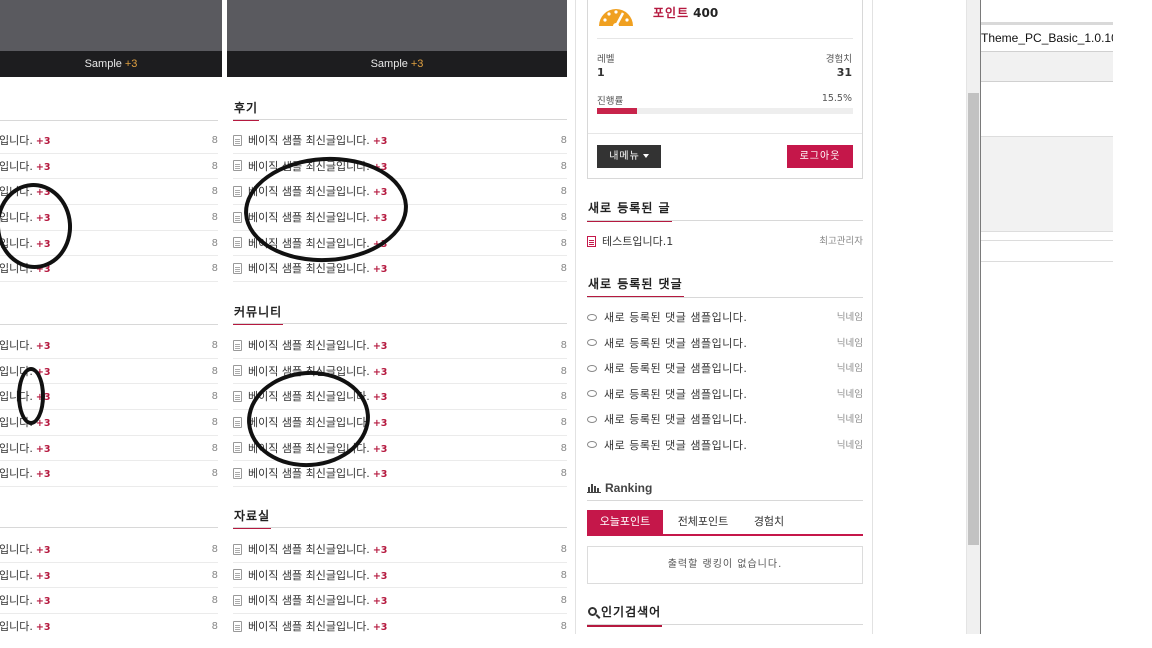 Image resolution: width=1152 pixels, height=648 pixels. What do you see at coordinates (246, 110) in the screenshot?
I see `section-title-review: 후기` at bounding box center [246, 110].